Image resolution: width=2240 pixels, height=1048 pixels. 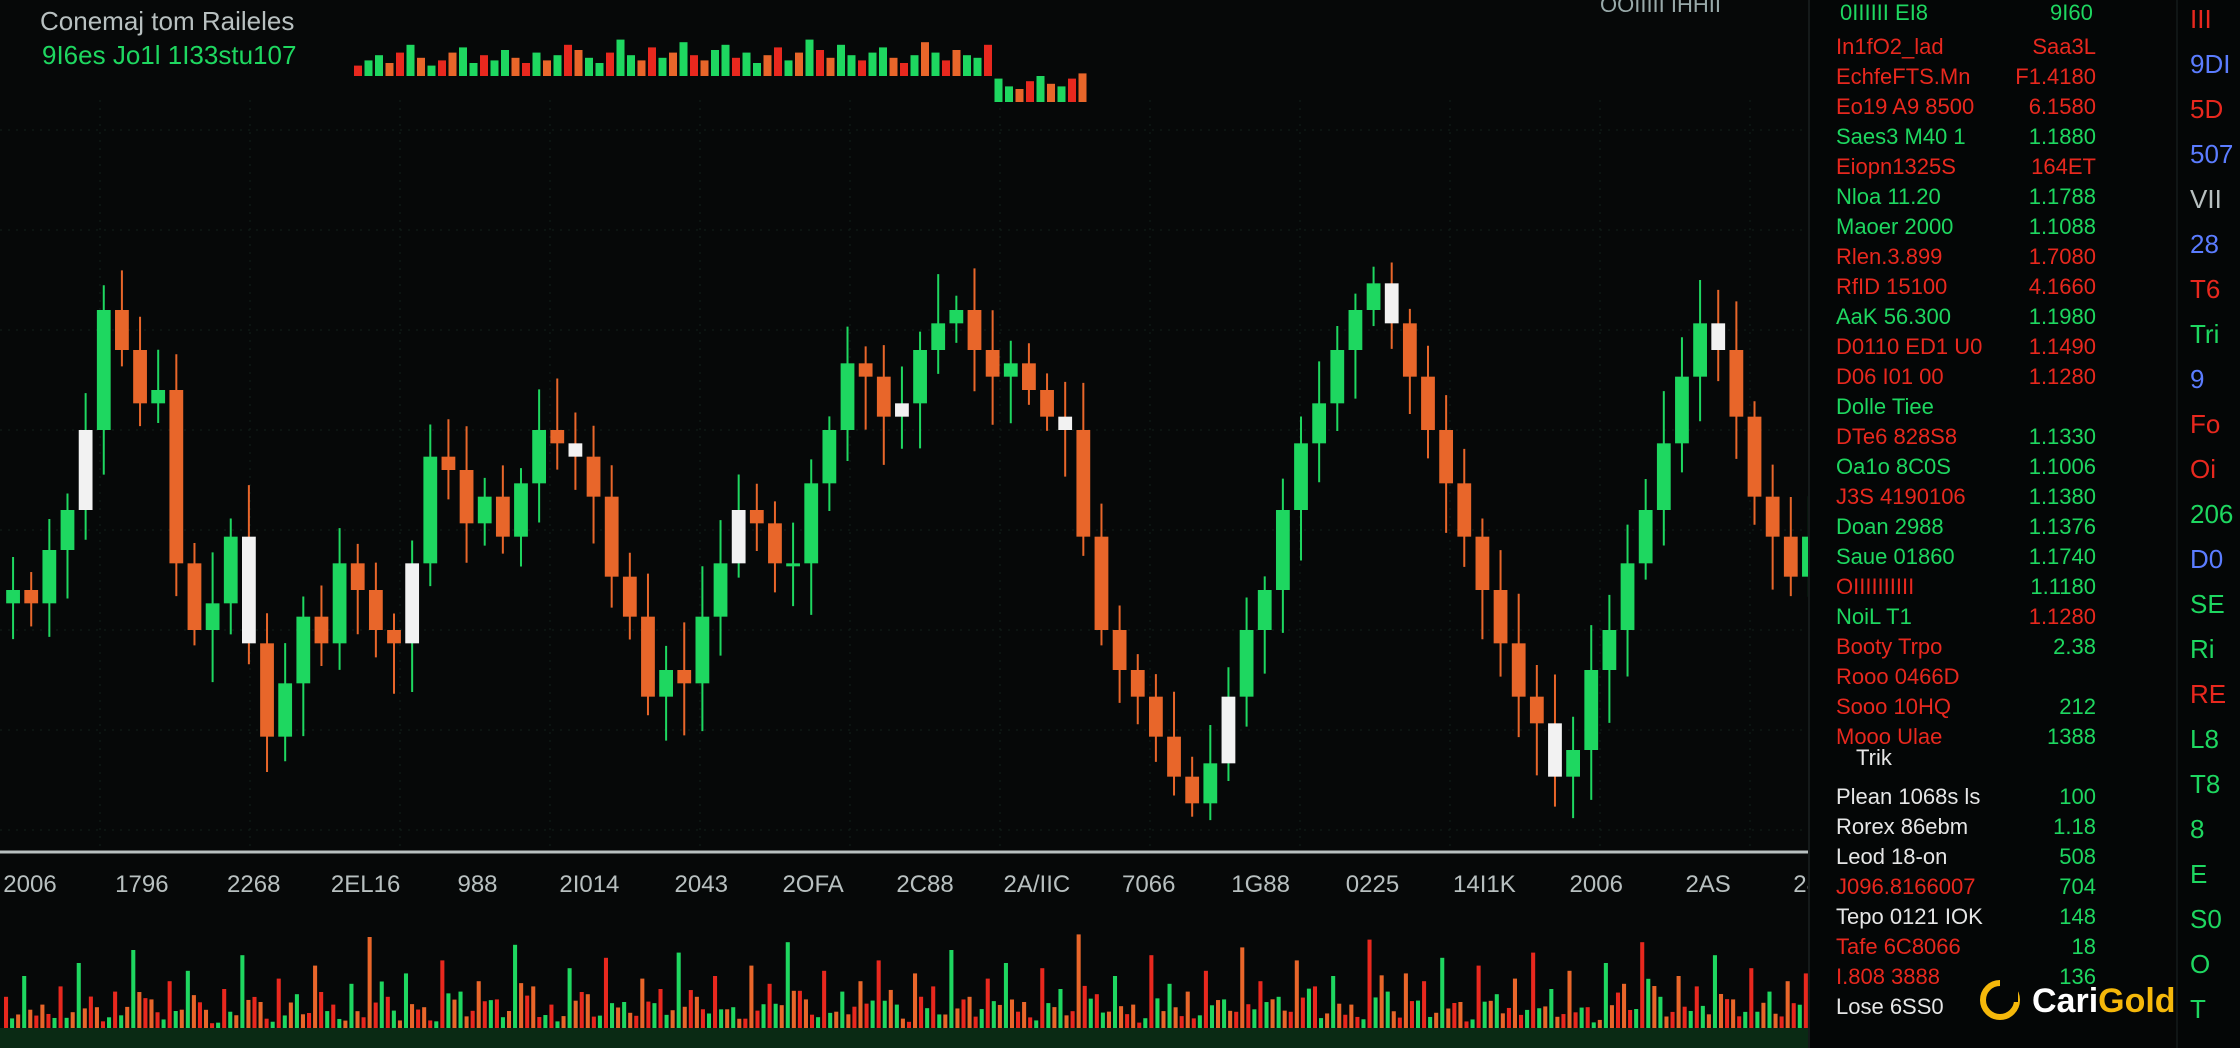 I want to click on quote-row: Sooo 10HQ 212, so click(x=1970, y=709).